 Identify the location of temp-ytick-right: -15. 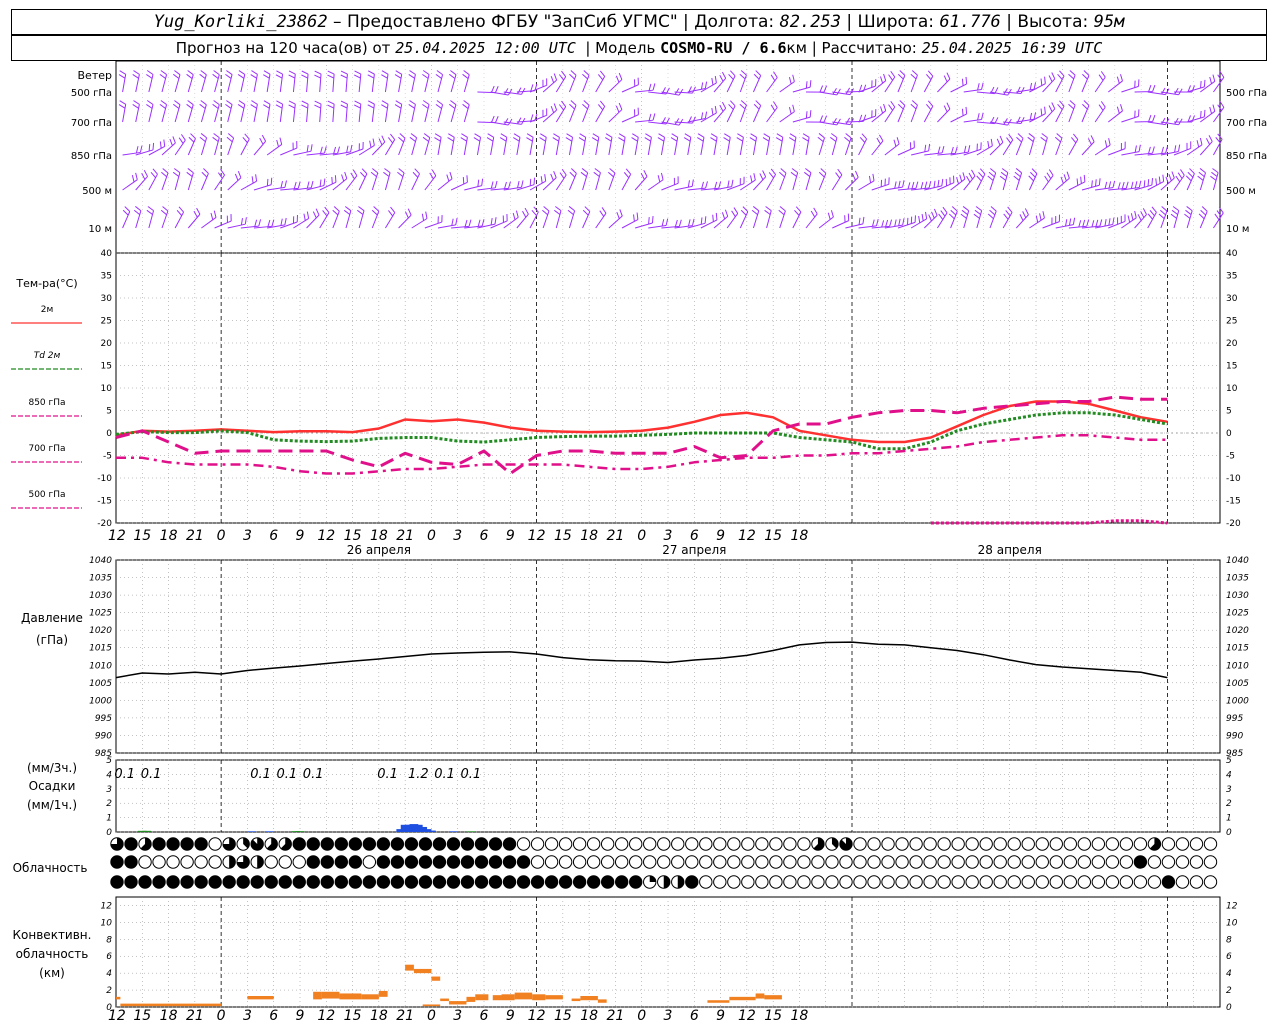
(1233, 502).